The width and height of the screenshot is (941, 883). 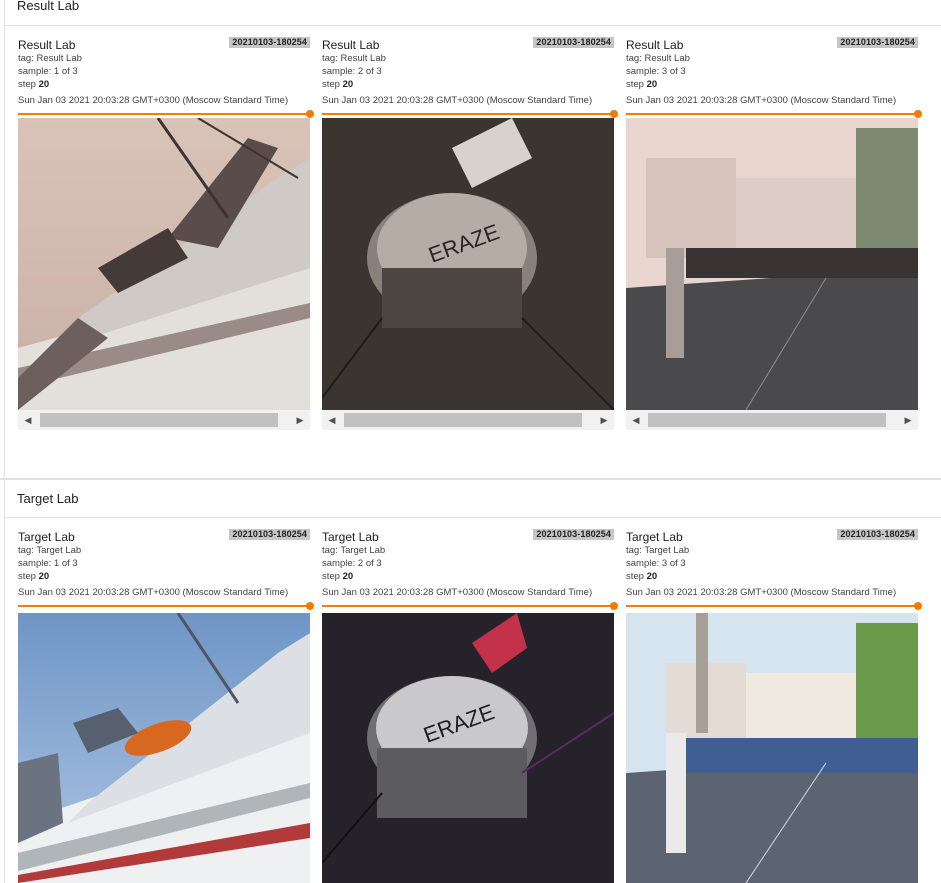 What do you see at coordinates (473, 499) in the screenshot?
I see `section-header: Target Lab` at bounding box center [473, 499].